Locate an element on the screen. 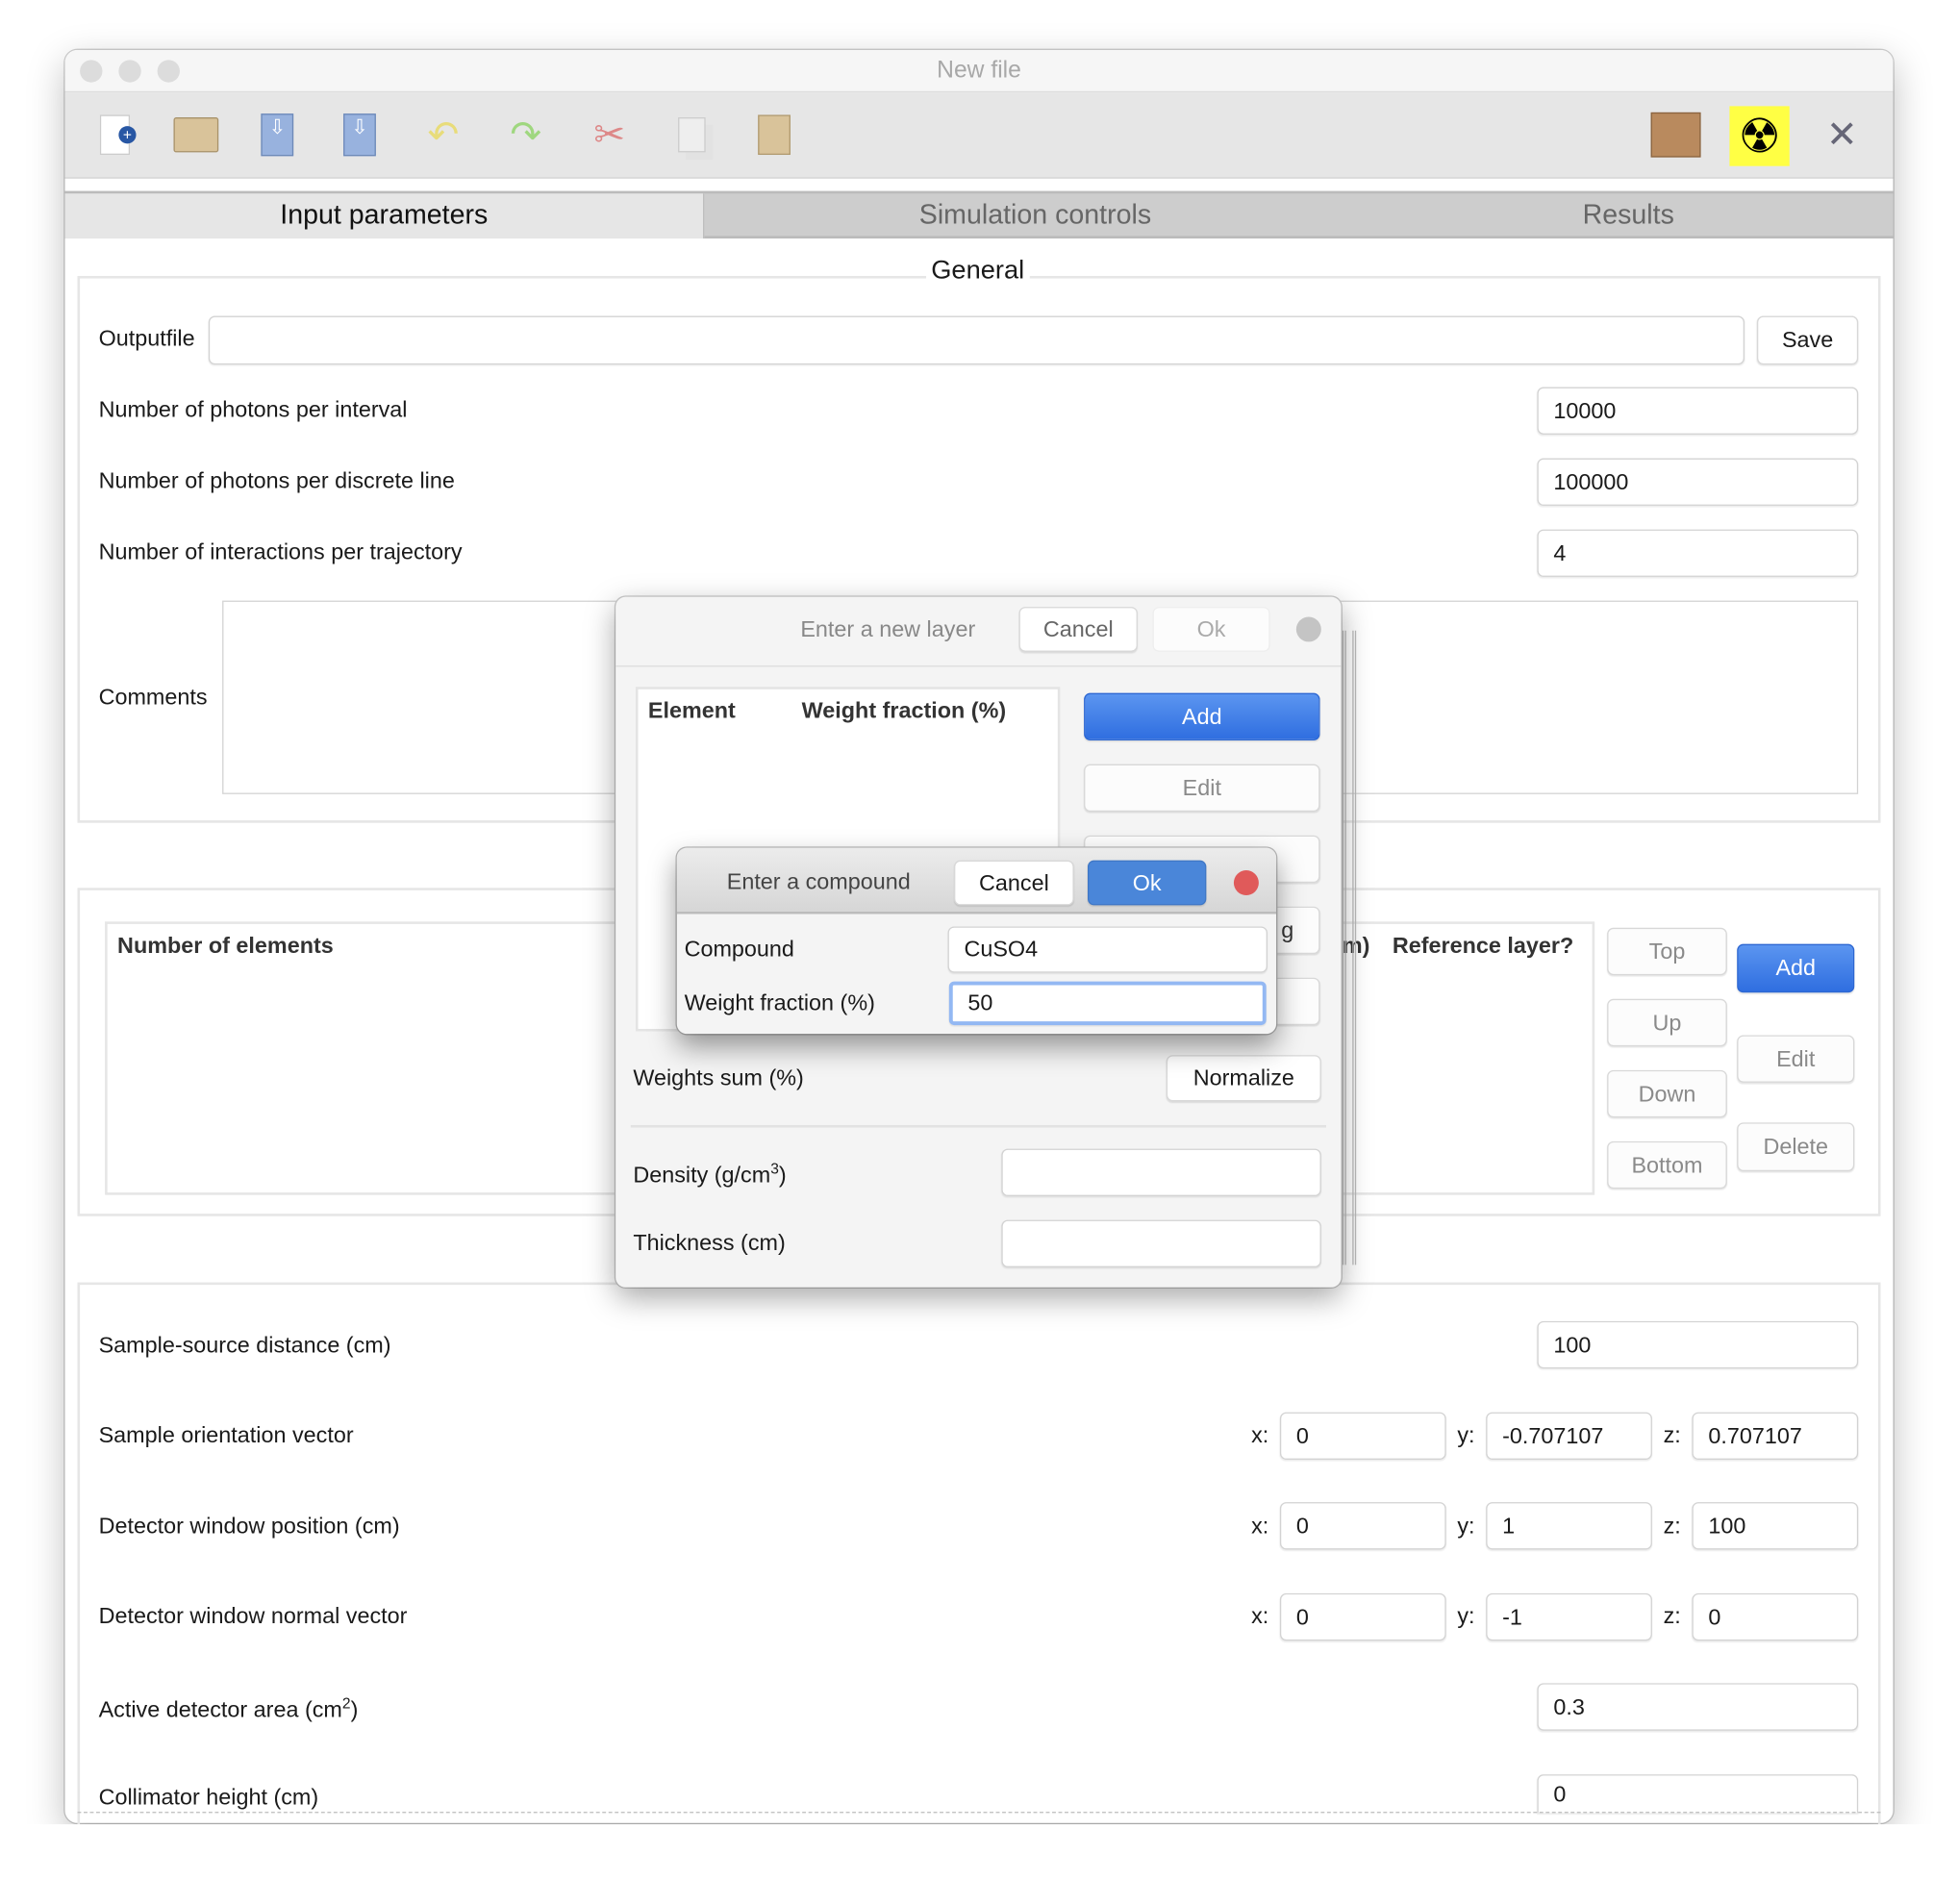  orientation-z-input: 0.707107 is located at coordinates (1775, 1436).